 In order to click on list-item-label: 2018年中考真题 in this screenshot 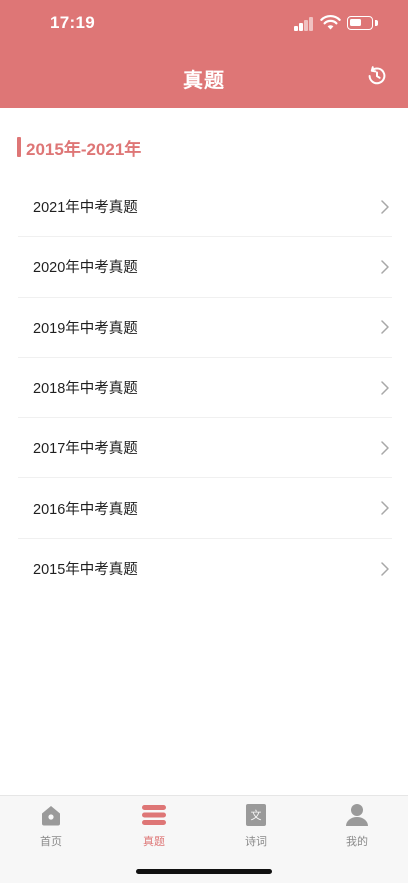, I will do `click(85, 389)`.